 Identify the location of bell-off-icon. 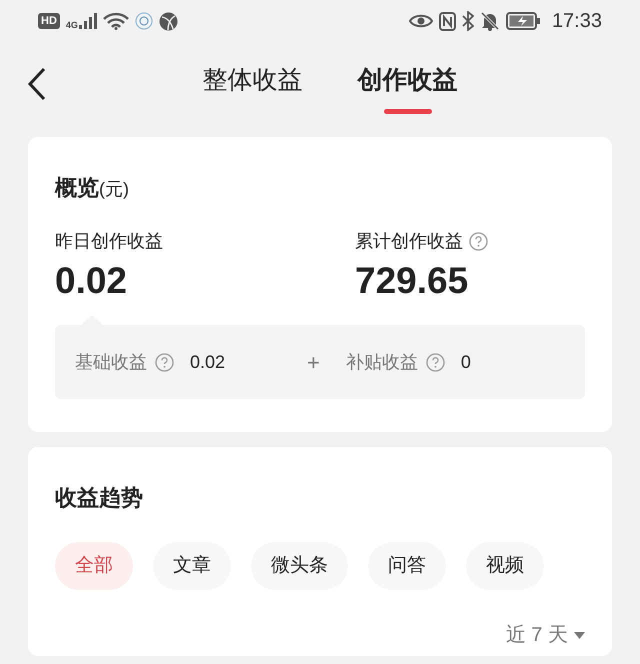
(490, 21).